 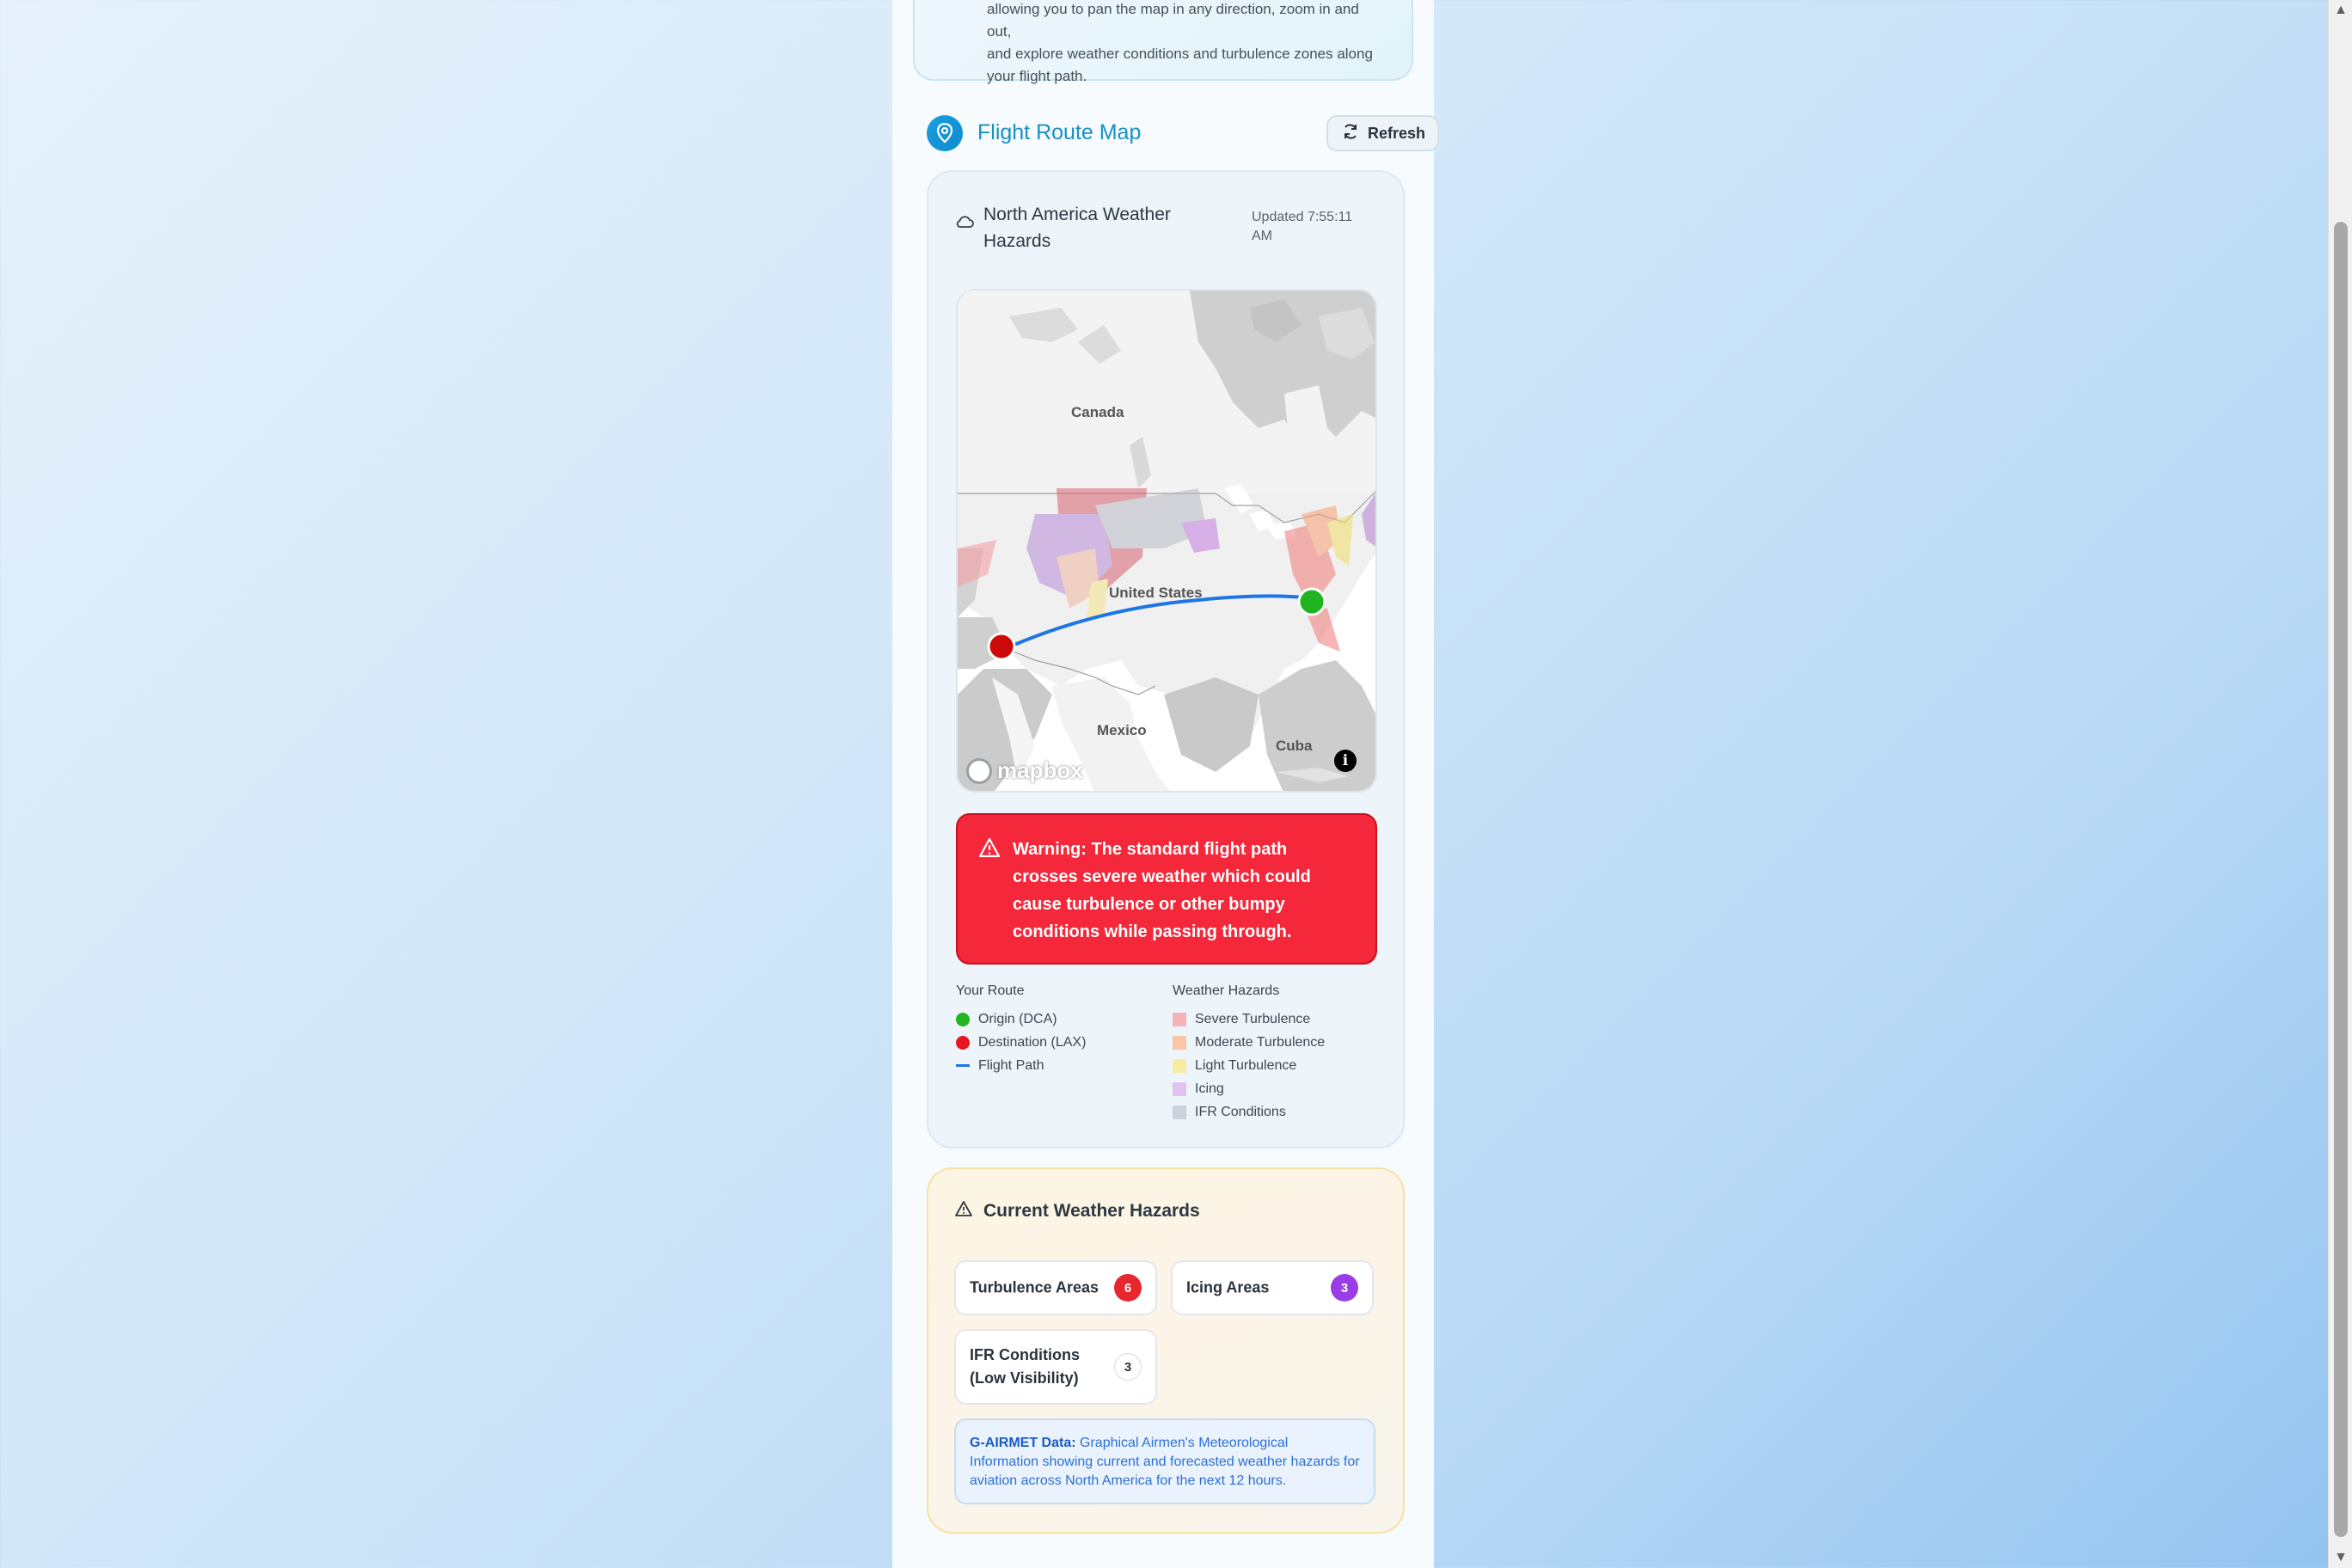 What do you see at coordinates (1350, 133) in the screenshot?
I see `refresh-icon` at bounding box center [1350, 133].